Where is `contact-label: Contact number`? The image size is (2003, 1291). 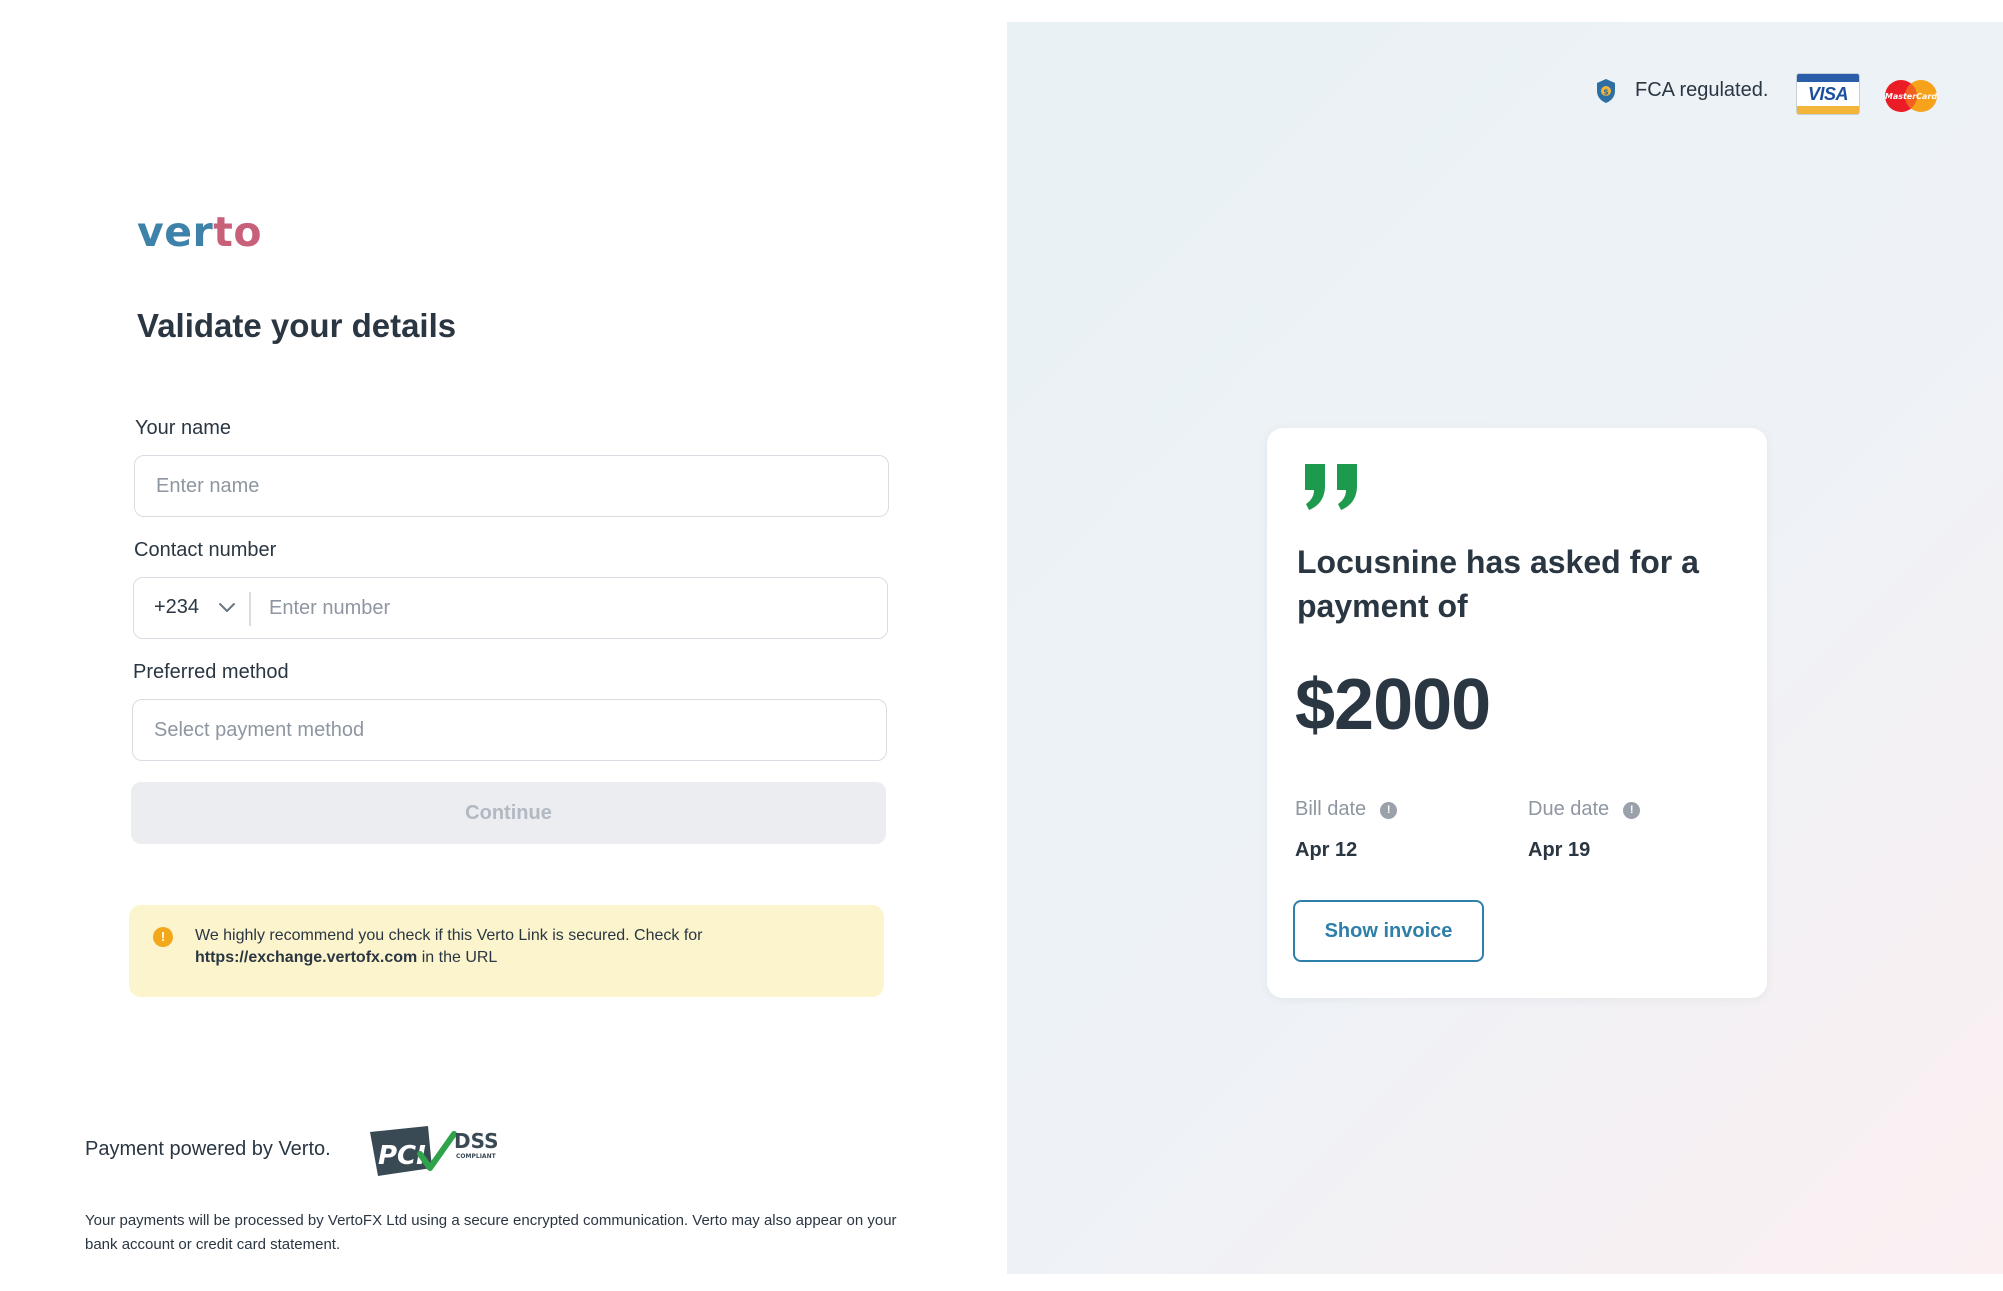
contact-label: Contact number is located at coordinates (205, 550).